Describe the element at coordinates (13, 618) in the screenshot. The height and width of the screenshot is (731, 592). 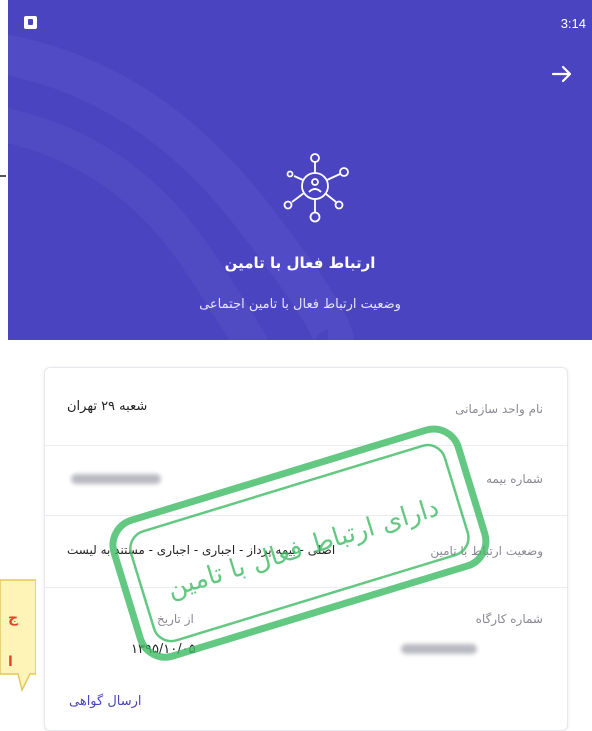
I see `callout-text-line1: ج` at that location.